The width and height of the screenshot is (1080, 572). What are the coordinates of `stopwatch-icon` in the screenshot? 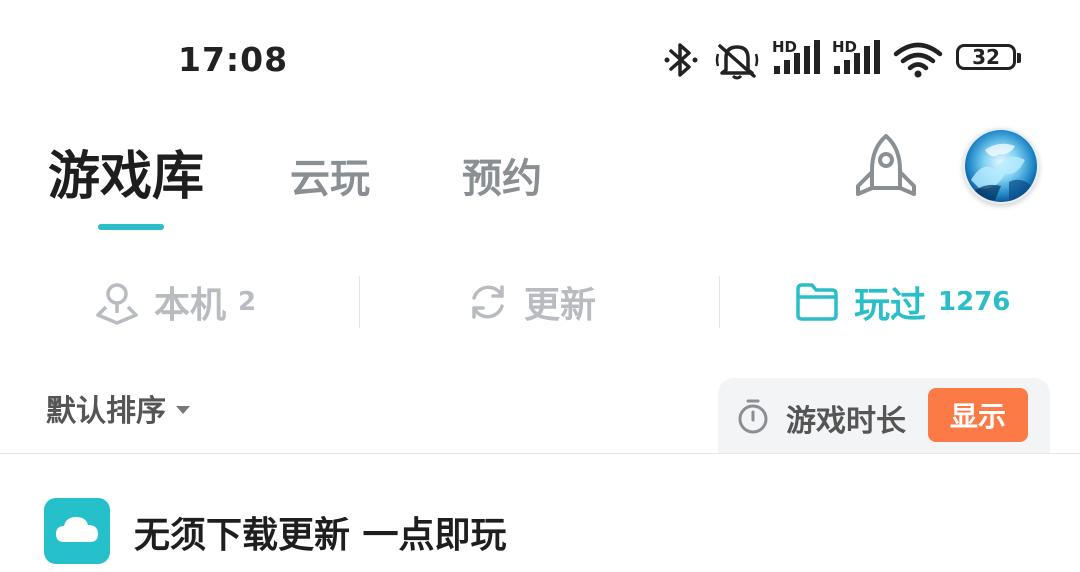 It's located at (753, 416).